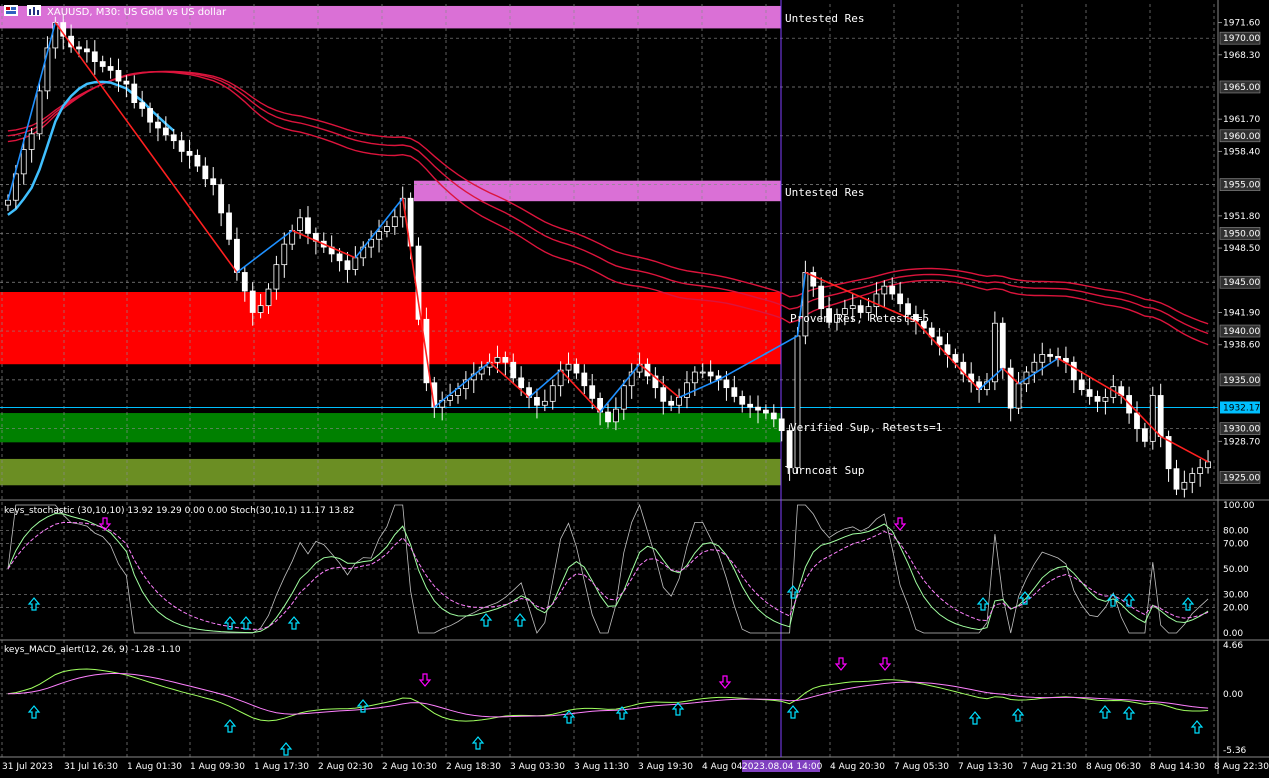 The image size is (1269, 778). Describe the element at coordinates (1233, 646) in the screenshot. I see `macd-tick-label: 4.66` at that location.